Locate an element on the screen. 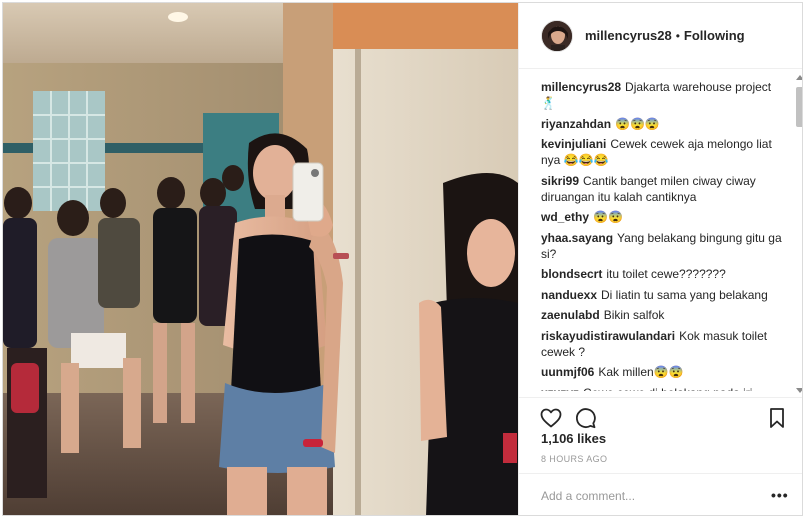 Image resolution: width=805 pixels, height=518 pixels. comment-text: 😨😨 is located at coordinates (608, 217).